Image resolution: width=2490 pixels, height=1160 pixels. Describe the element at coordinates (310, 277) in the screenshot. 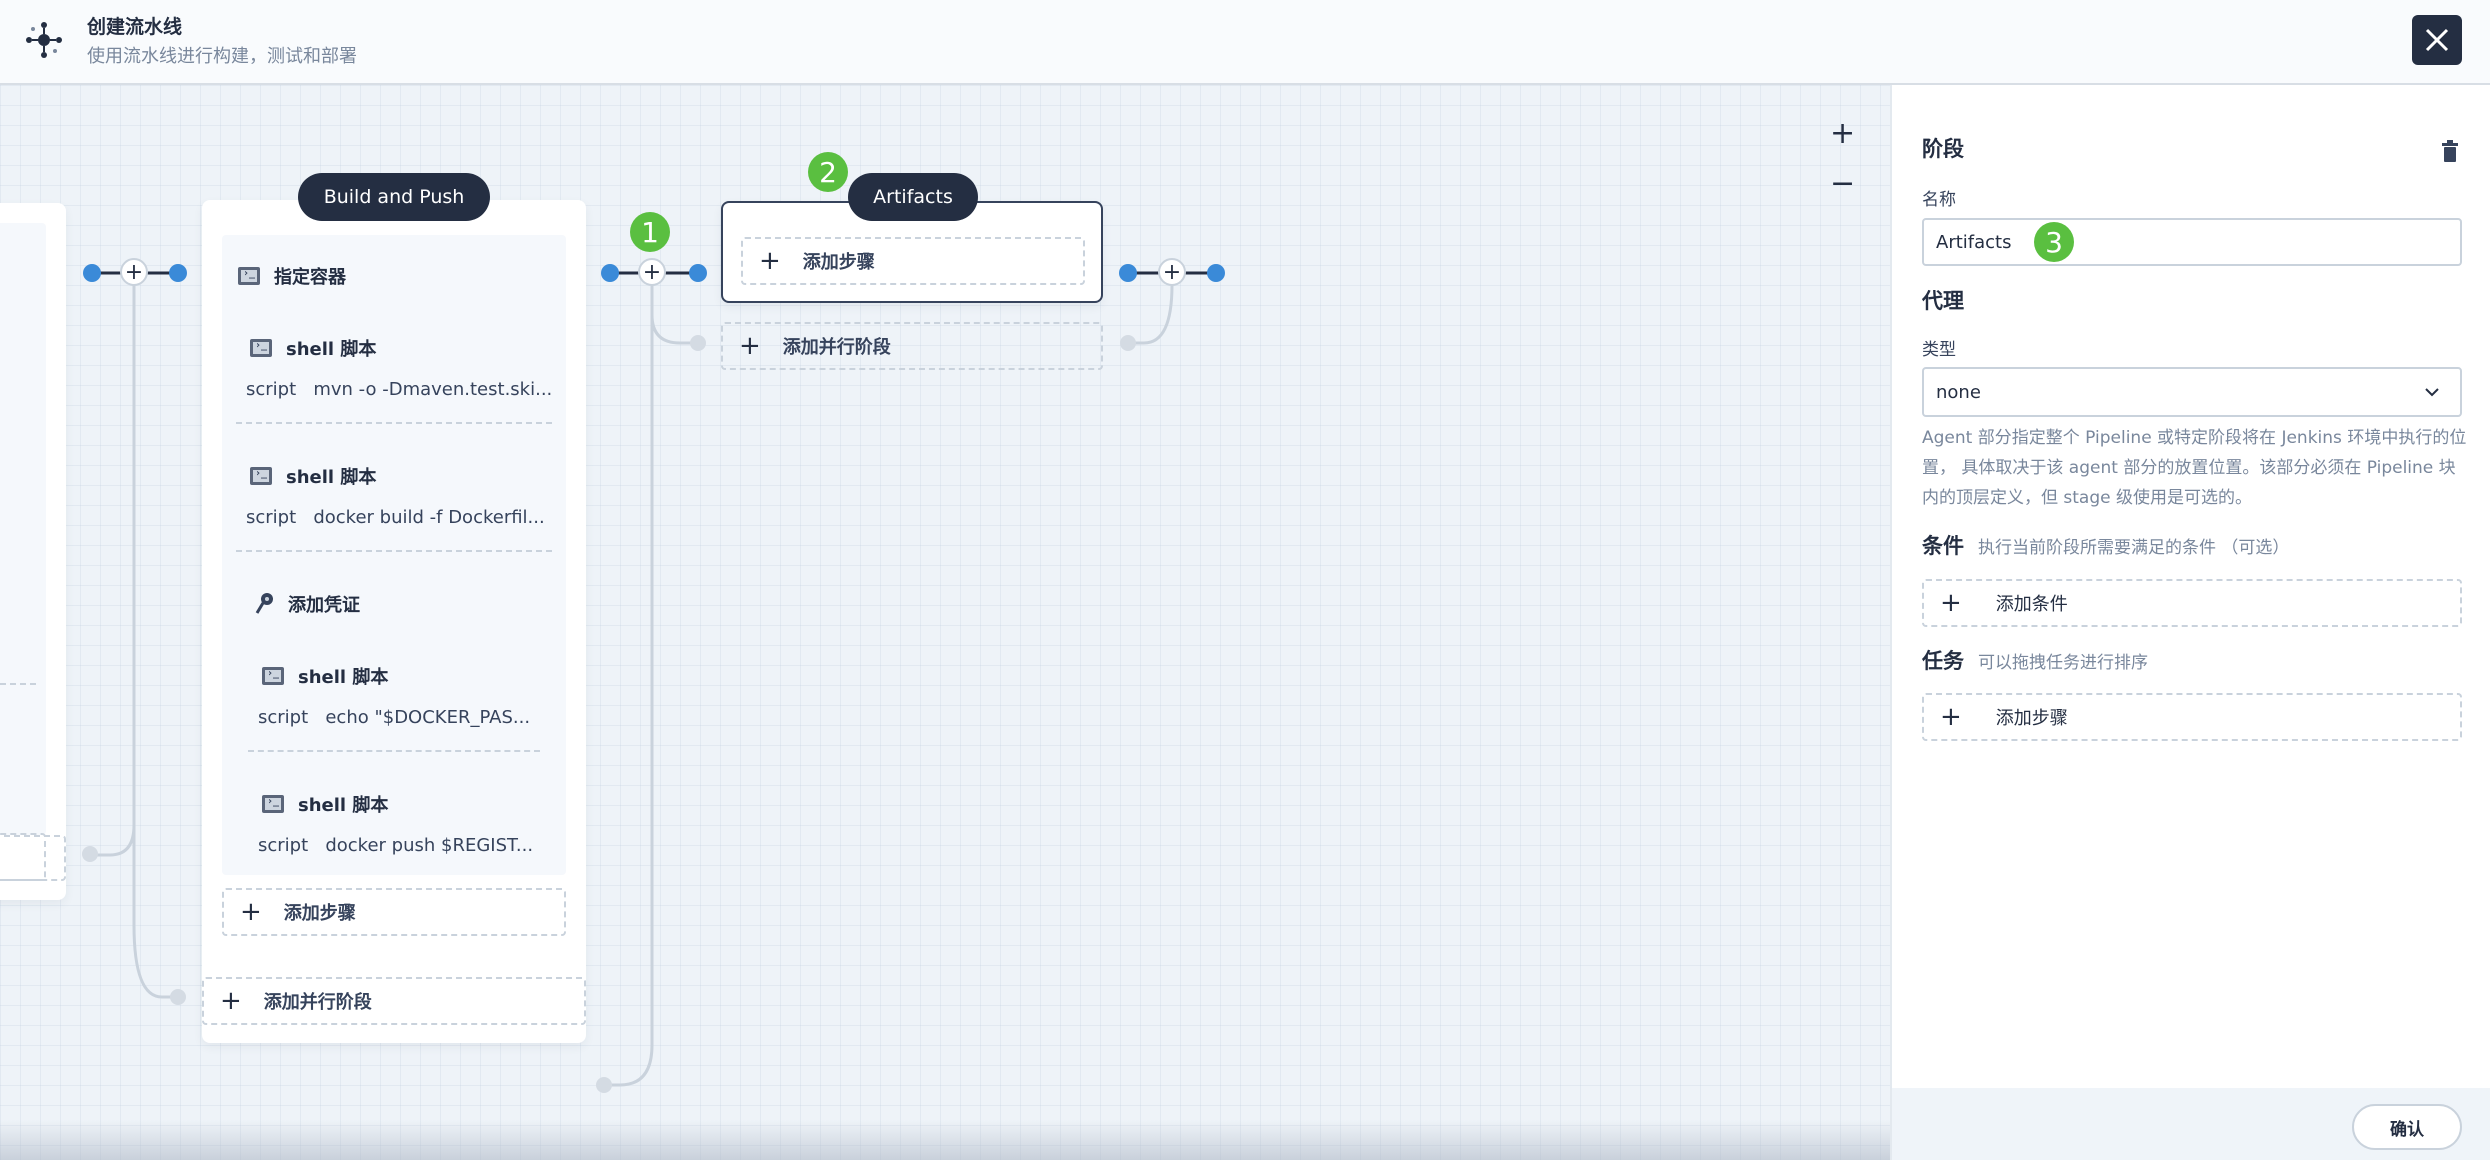

I see `step-title: 指定容器` at that location.